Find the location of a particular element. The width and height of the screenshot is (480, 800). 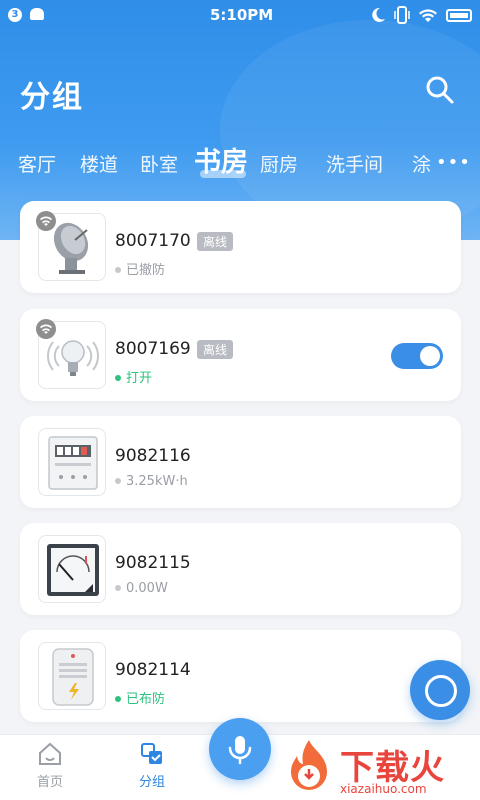

device-name: 9082114 is located at coordinates (153, 670).